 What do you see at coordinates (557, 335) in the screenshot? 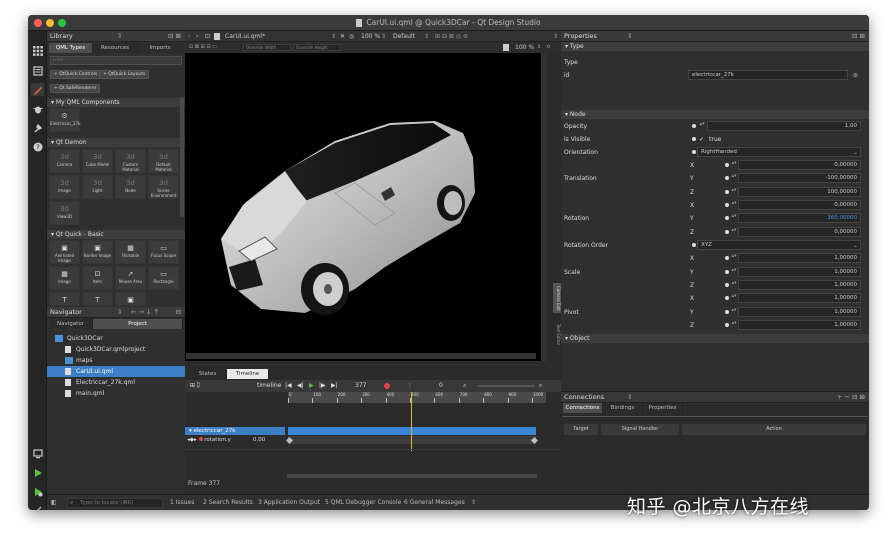
I see `text-editor-toggle: Text Editor` at bounding box center [557, 335].